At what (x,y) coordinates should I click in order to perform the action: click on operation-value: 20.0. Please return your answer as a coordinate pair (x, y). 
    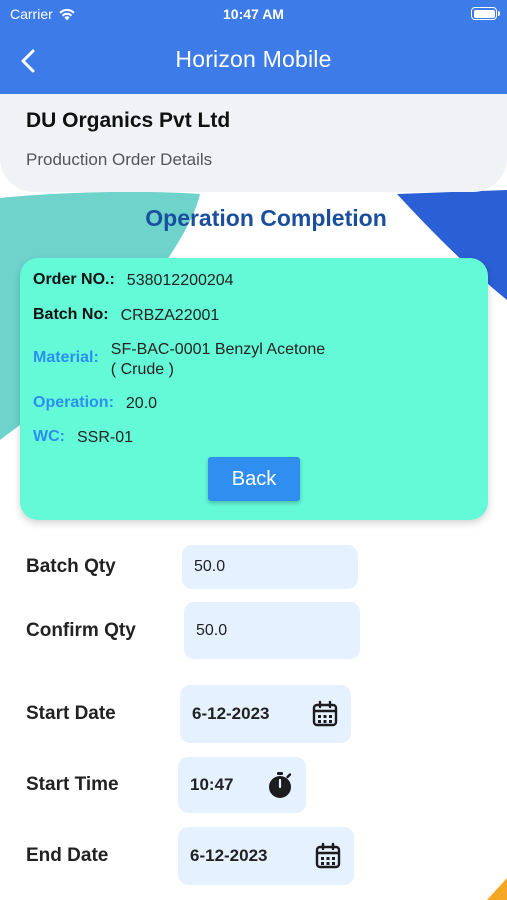
    Looking at the image, I should click on (141, 403).